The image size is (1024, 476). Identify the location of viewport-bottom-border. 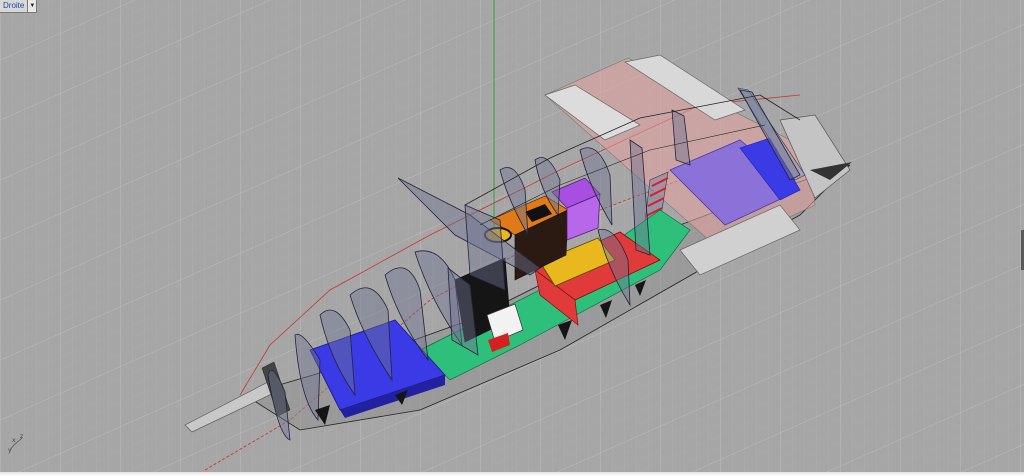
(512, 474).